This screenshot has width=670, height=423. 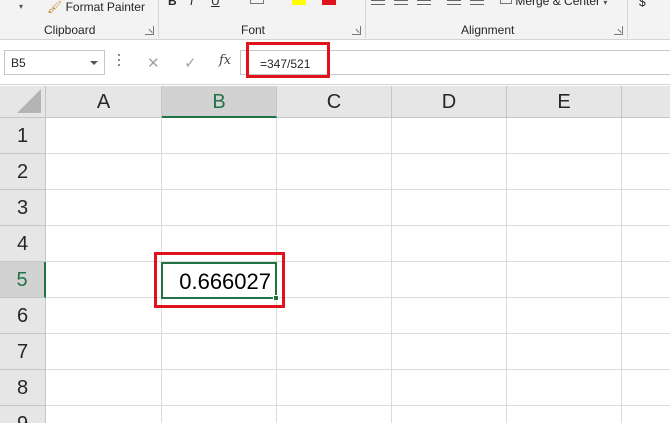 I want to click on align-right-button, so click(x=424, y=2).